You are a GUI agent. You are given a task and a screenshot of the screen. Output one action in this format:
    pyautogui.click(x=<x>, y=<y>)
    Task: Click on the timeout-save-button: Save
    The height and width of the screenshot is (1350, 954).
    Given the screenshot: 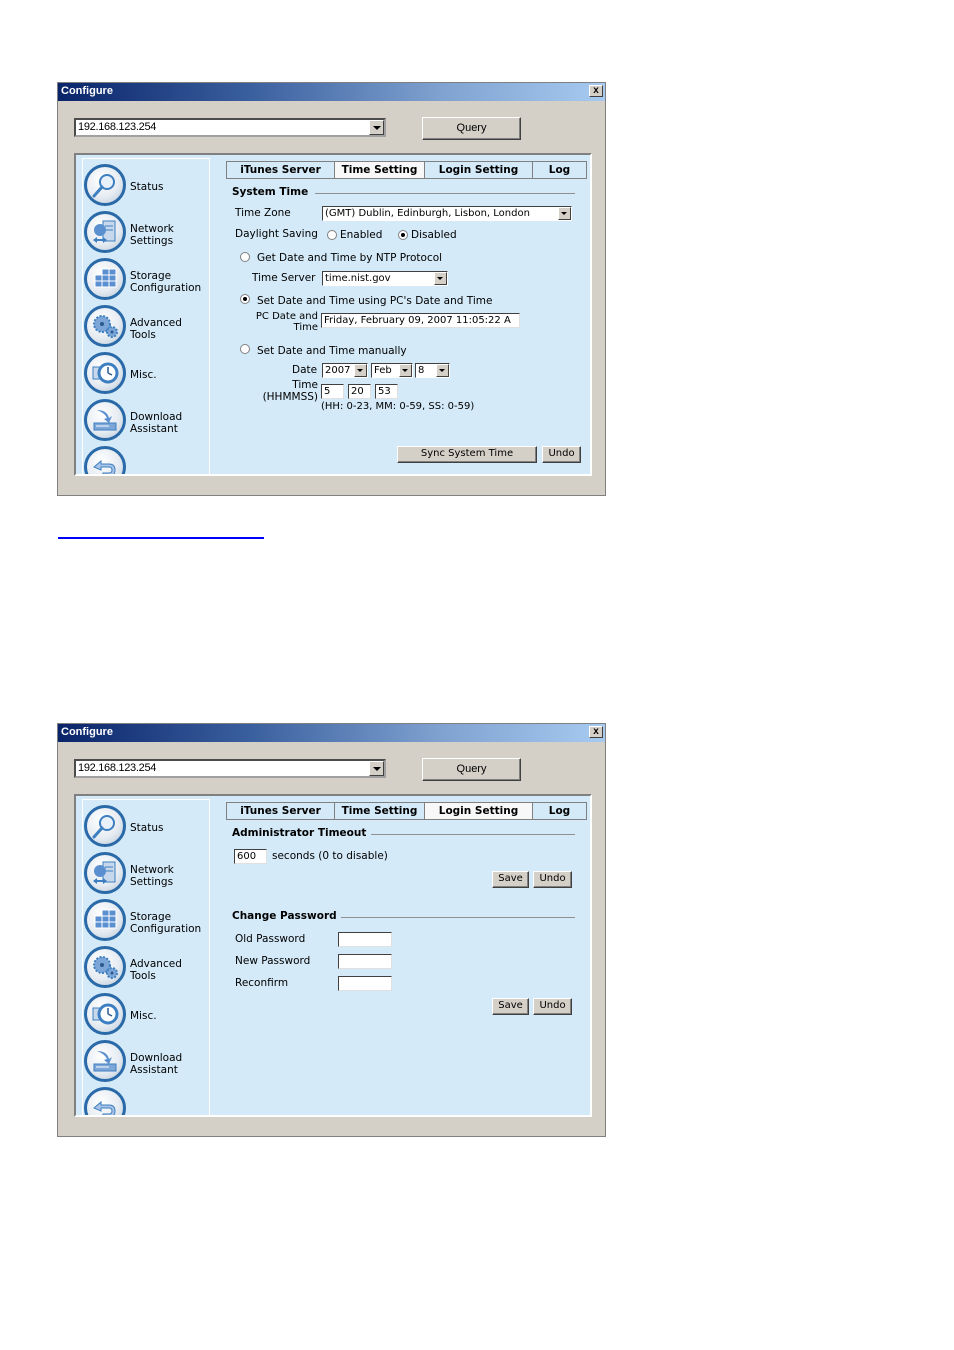 What is the action you would take?
    pyautogui.click(x=510, y=879)
    